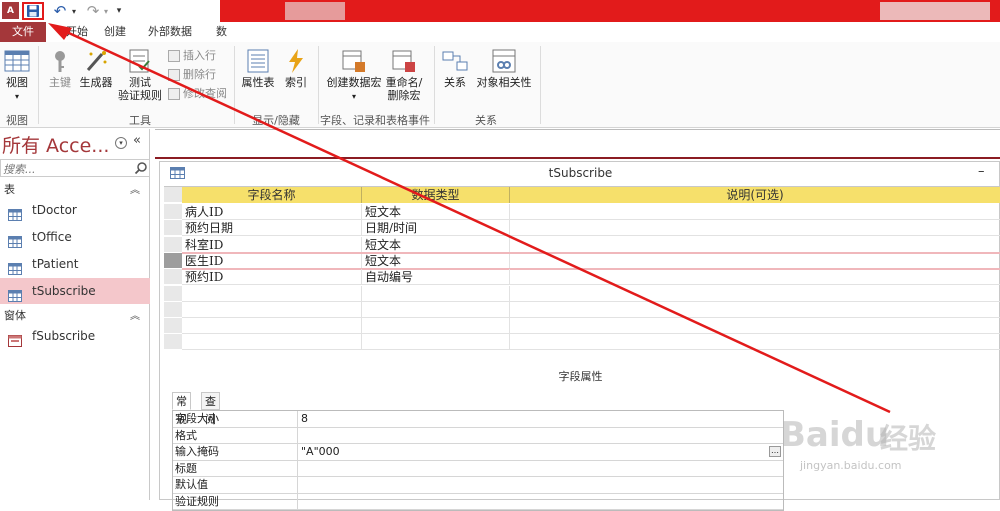  I want to click on field-property-value: "A"000, so click(540, 452).